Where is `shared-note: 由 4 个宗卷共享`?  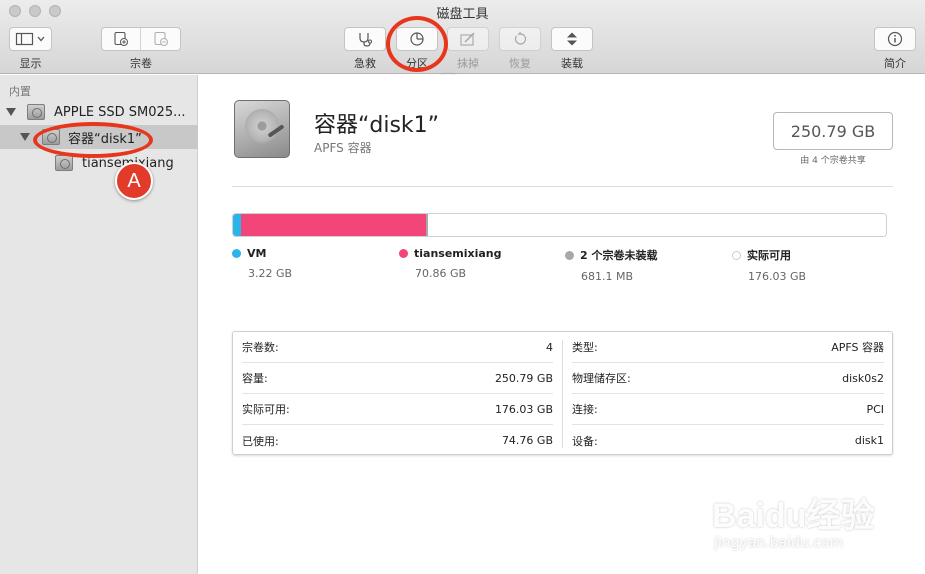 shared-note: 由 4 个宗卷共享 is located at coordinates (833, 161).